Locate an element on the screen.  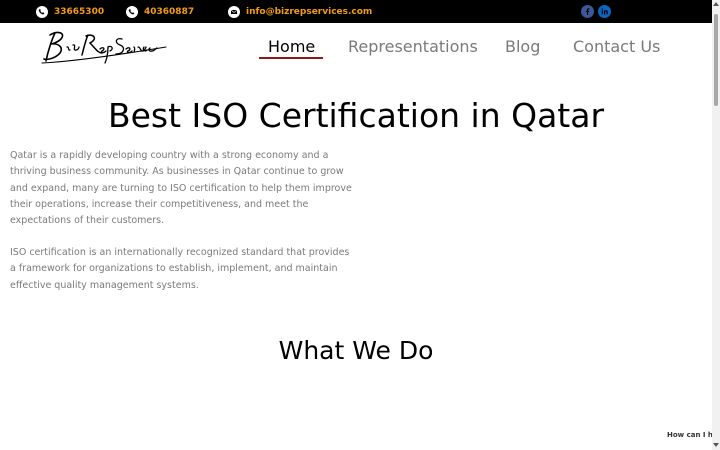
section-title-what-we-do: What We Do is located at coordinates (356, 350).